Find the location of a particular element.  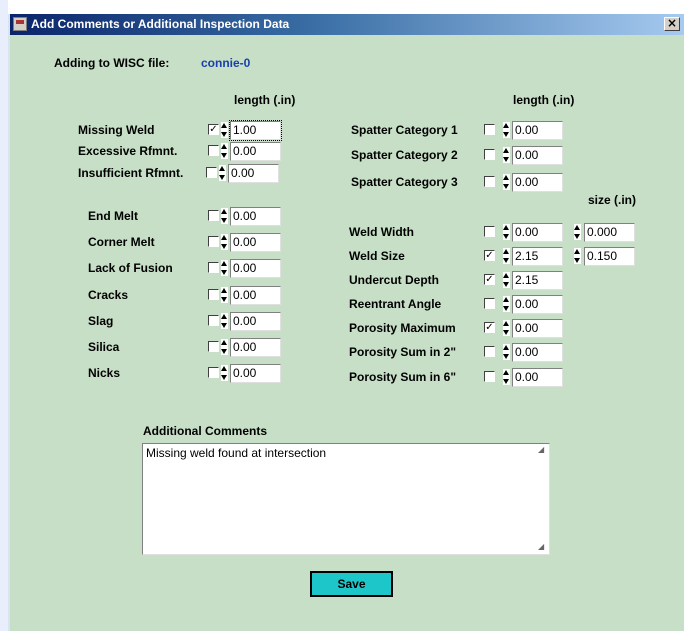

corner-melt-spinner-icon is located at coordinates (224, 242).